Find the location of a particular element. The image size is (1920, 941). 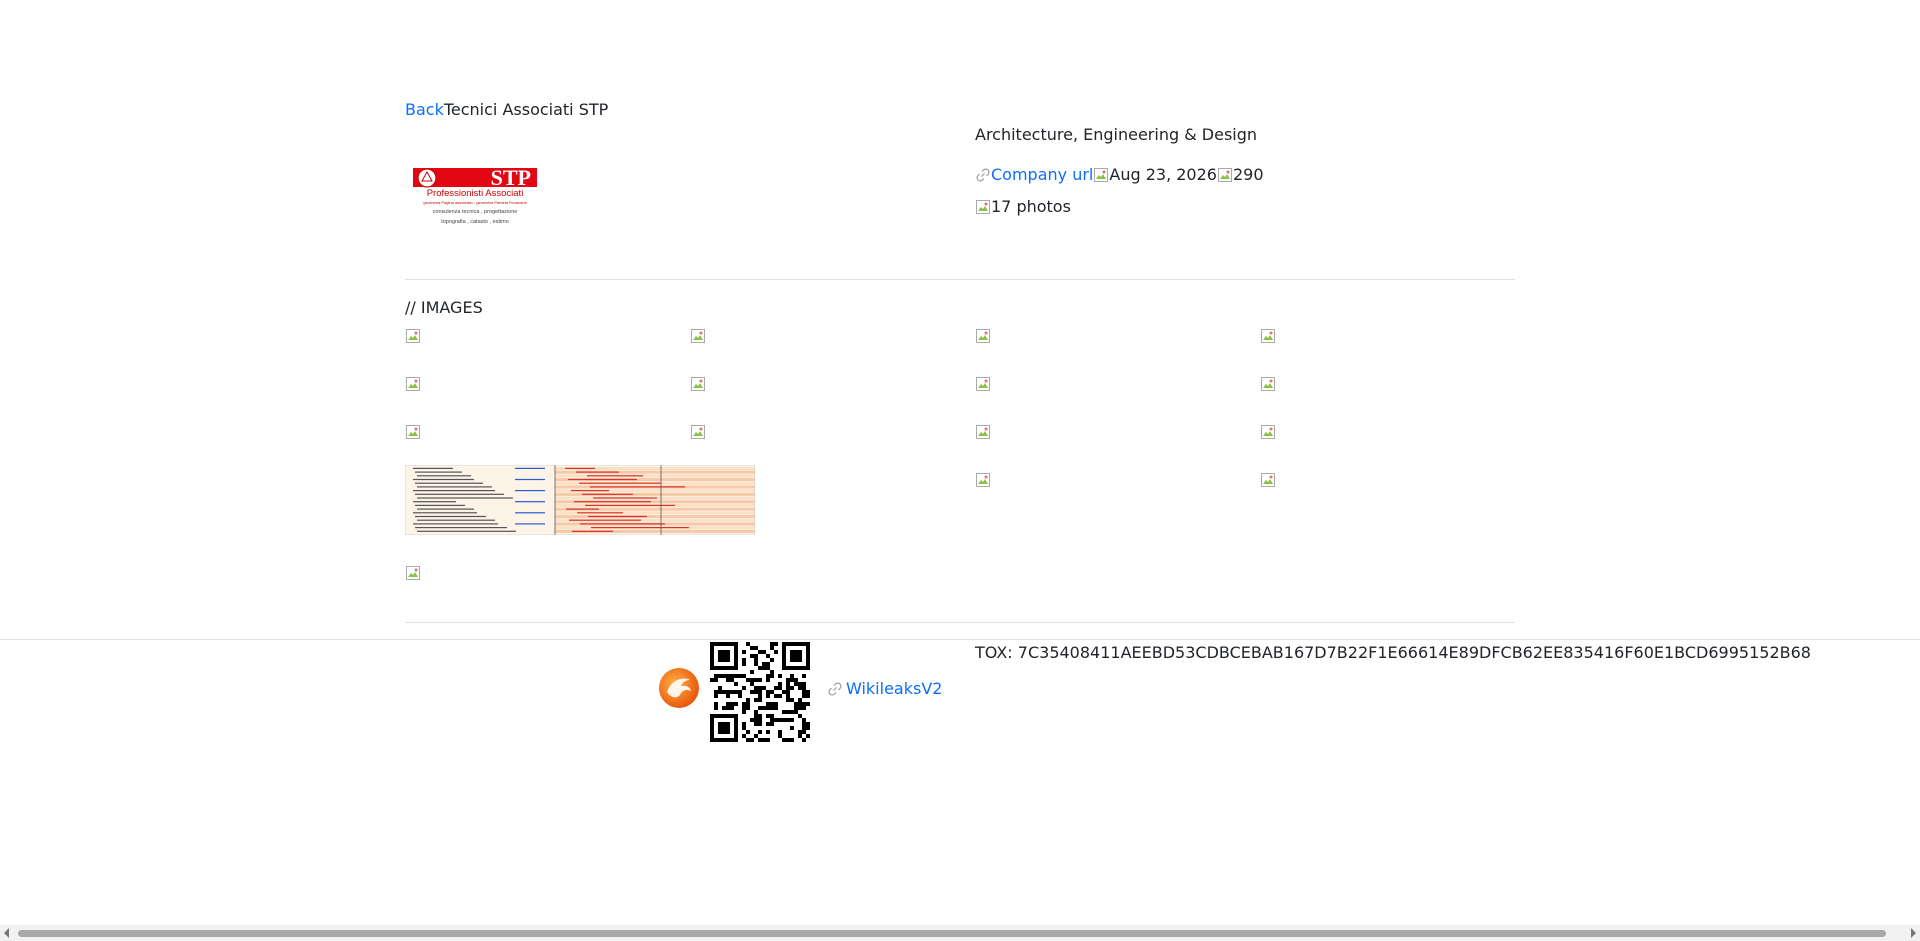

divider is located at coordinates (960, 279).